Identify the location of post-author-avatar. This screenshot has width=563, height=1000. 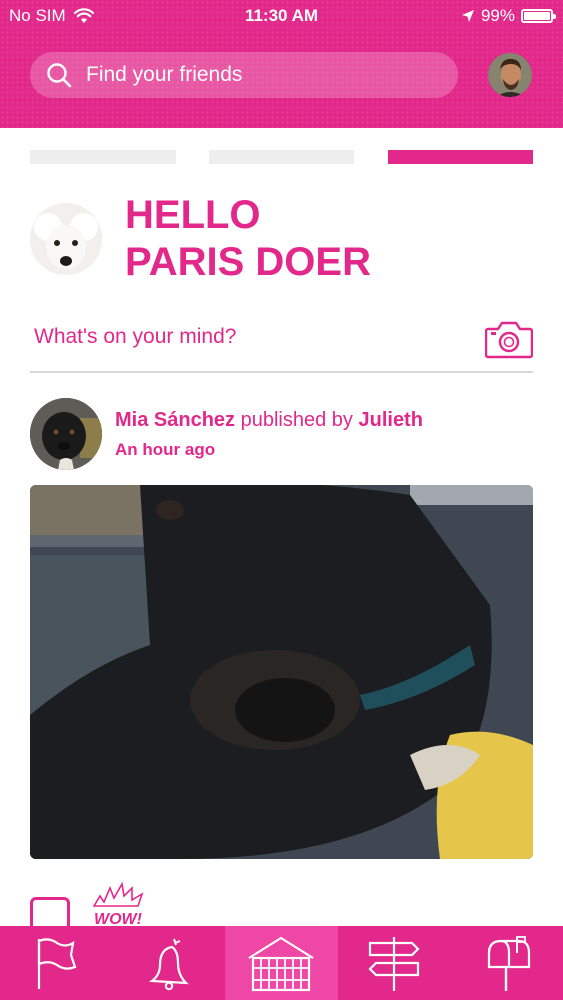
(66, 434).